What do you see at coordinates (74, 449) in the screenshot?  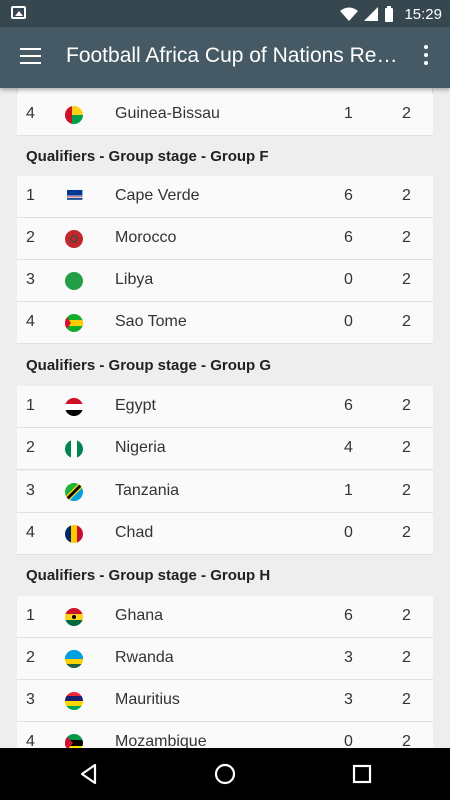 I see `nigeria-flag-icon` at bounding box center [74, 449].